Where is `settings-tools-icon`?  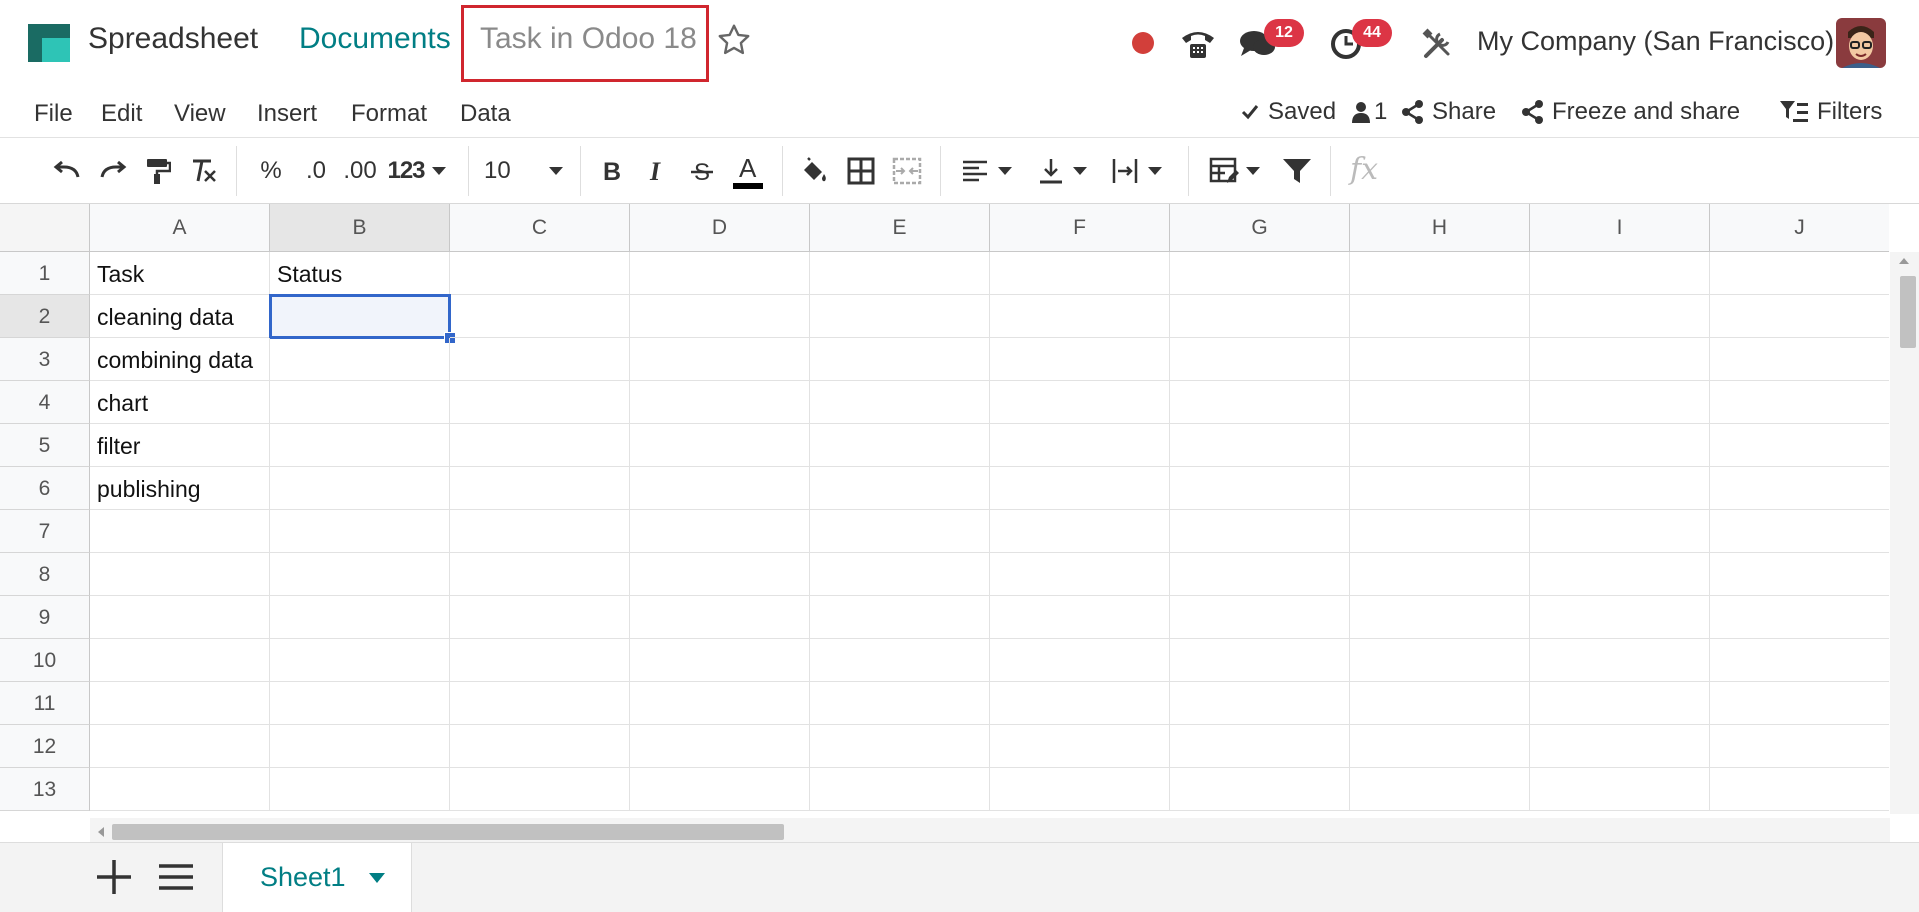 settings-tools-icon is located at coordinates (1438, 44).